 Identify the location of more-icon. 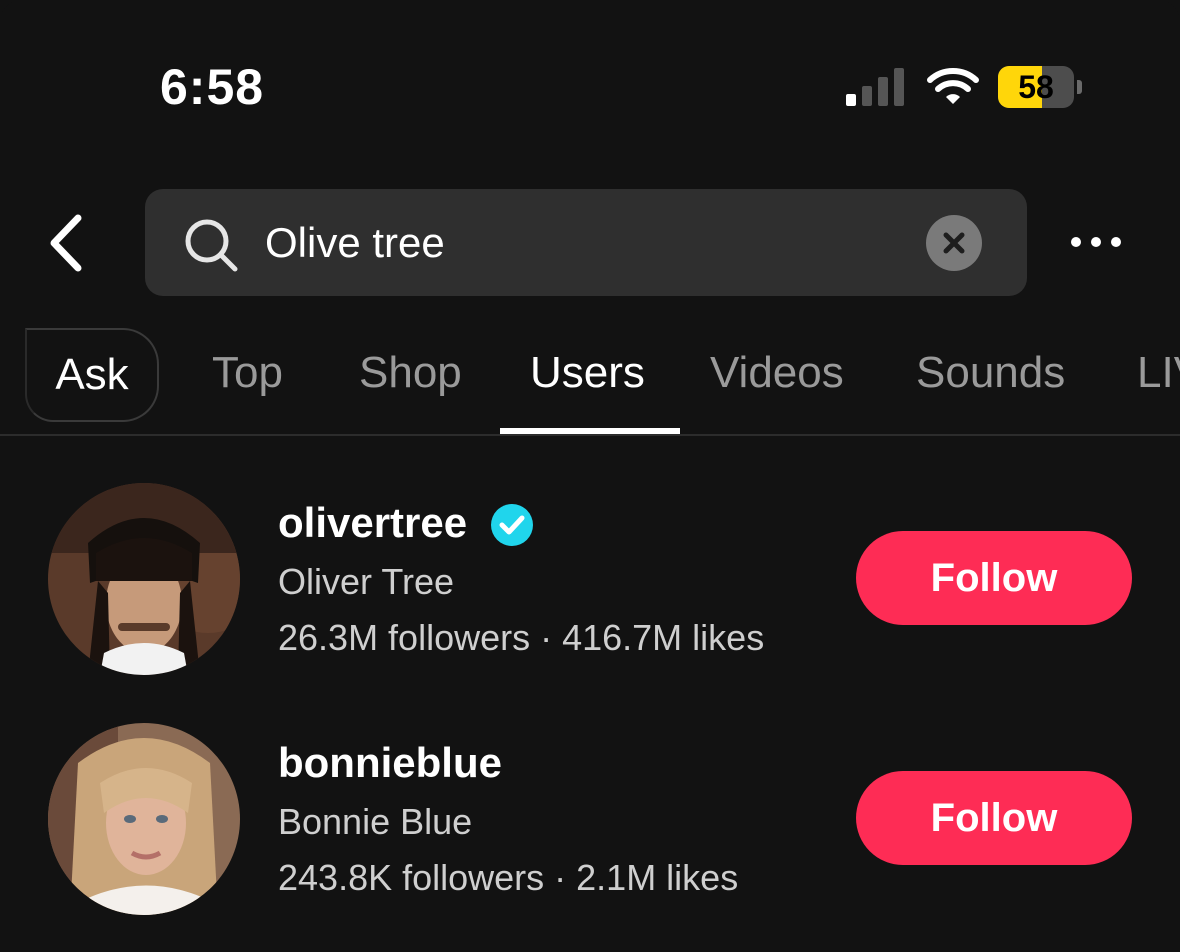
(1096, 242).